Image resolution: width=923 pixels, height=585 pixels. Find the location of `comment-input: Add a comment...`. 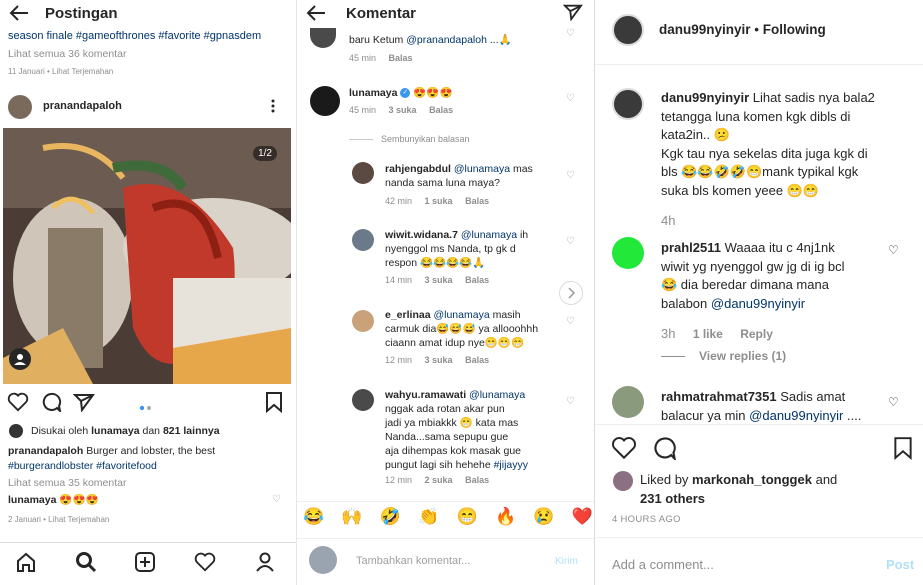

comment-input: Add a comment... is located at coordinates (663, 564).